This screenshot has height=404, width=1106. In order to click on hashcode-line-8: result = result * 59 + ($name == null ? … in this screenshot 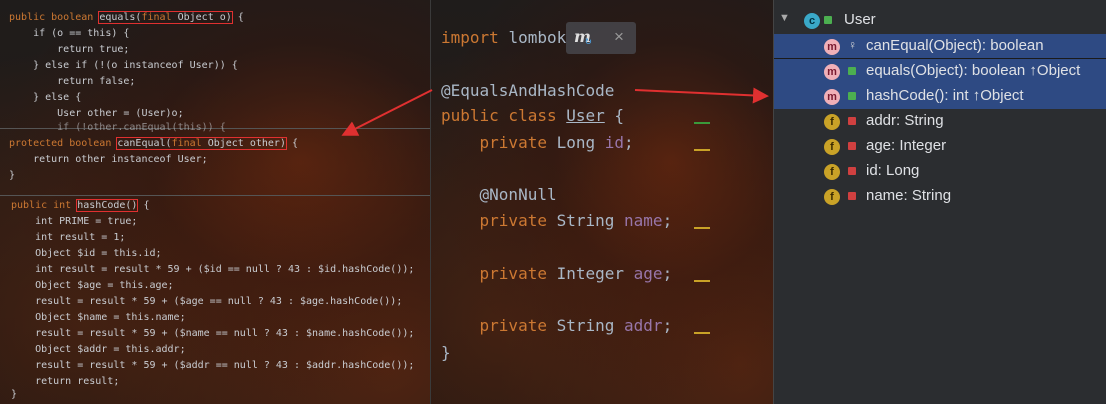, I will do `click(213, 333)`.